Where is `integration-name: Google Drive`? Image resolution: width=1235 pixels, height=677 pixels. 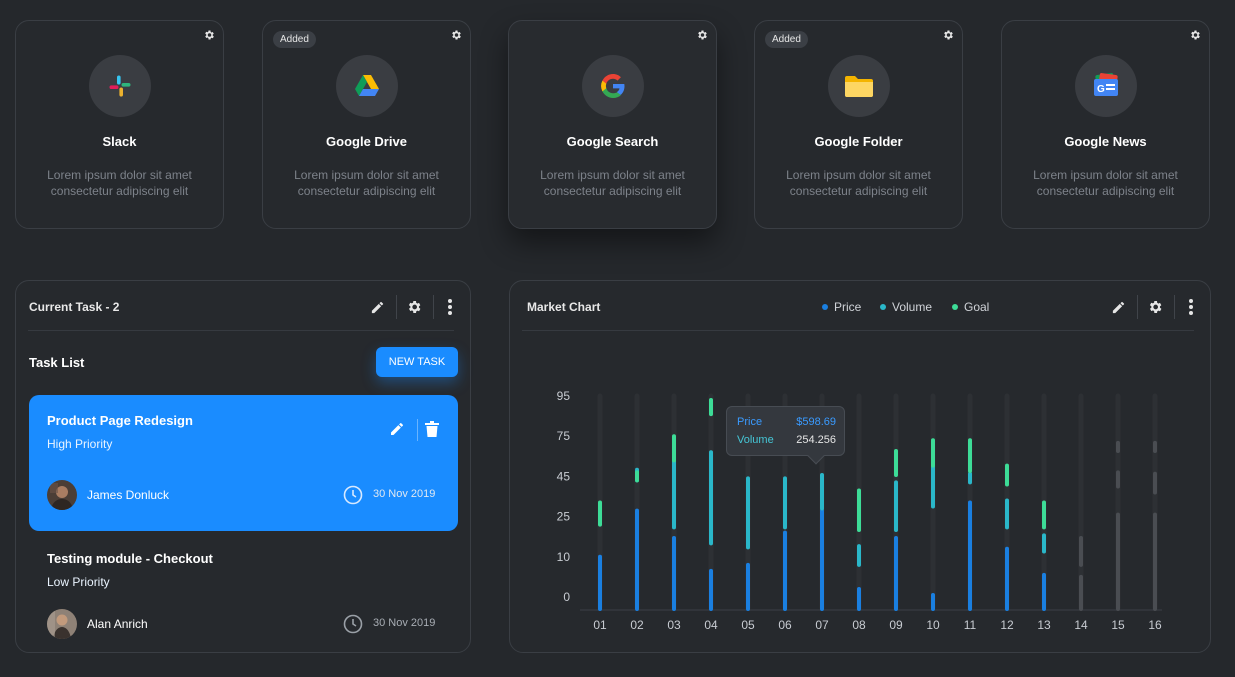
integration-name: Google Drive is located at coordinates (366, 141).